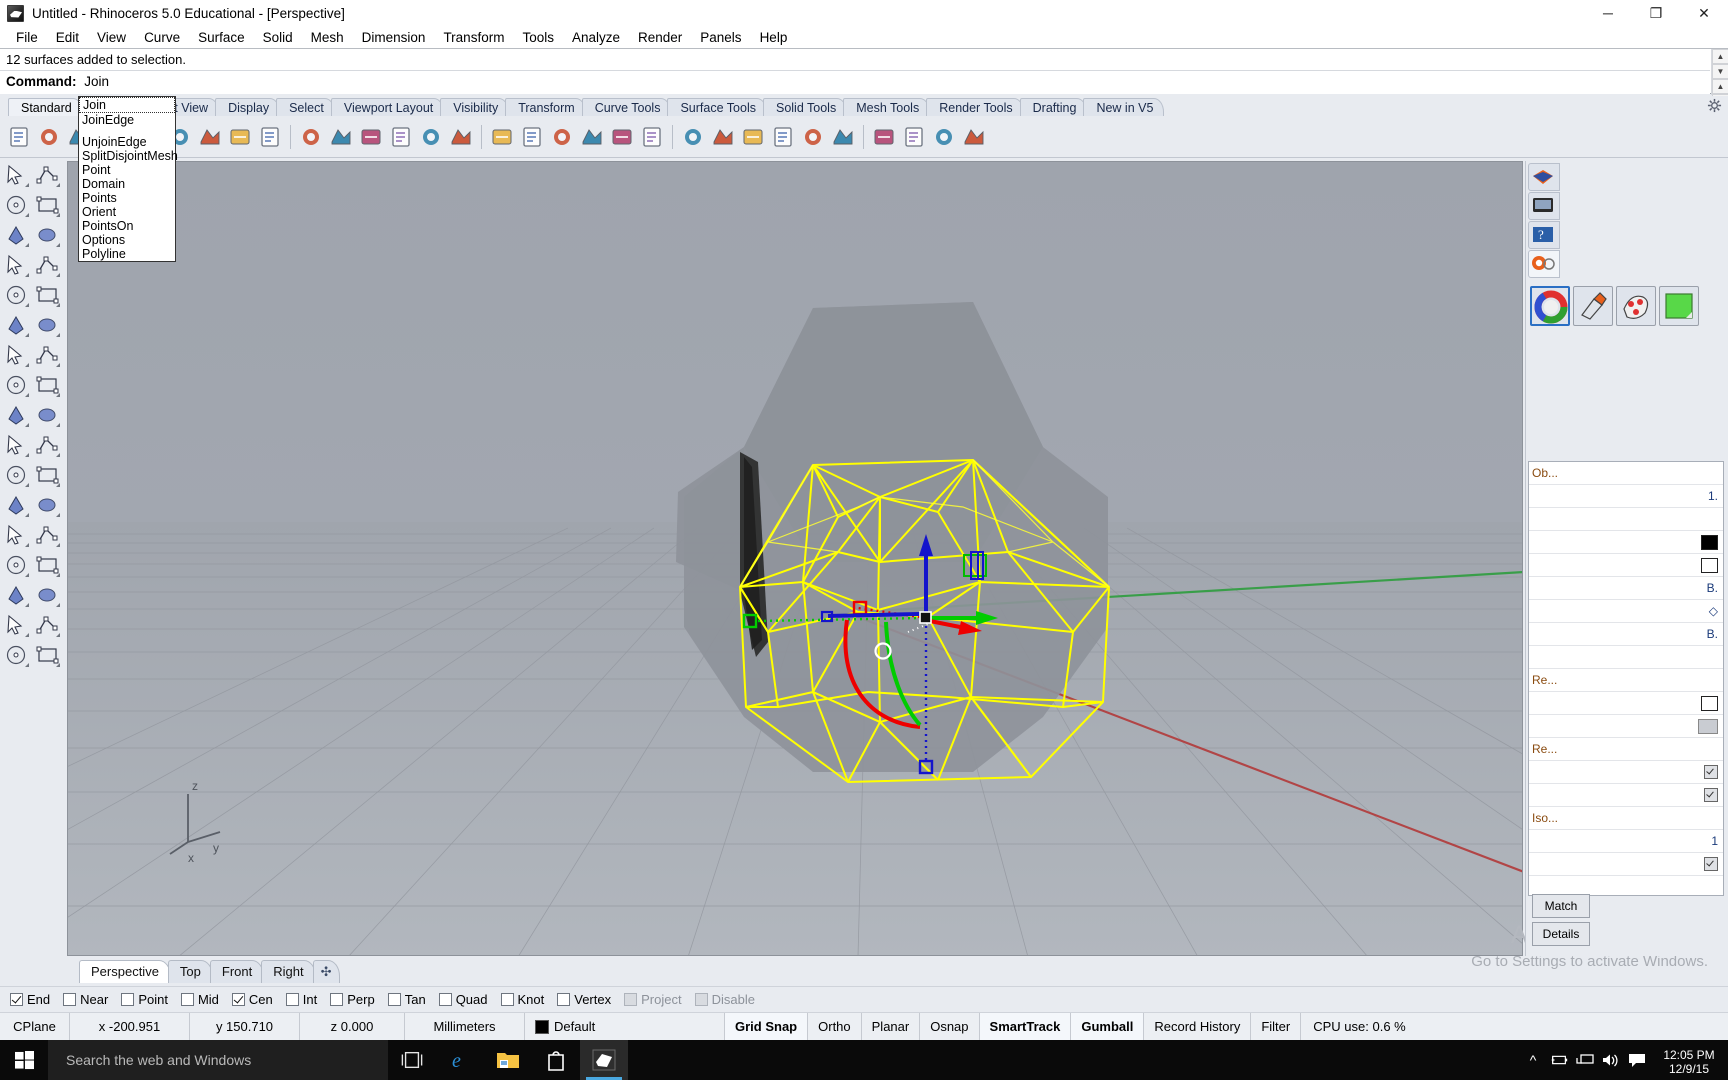 The height and width of the screenshot is (1080, 1728). Describe the element at coordinates (626, 107) in the screenshot. I see `toolbar-tab-curve-tools: Curve Tools` at that location.